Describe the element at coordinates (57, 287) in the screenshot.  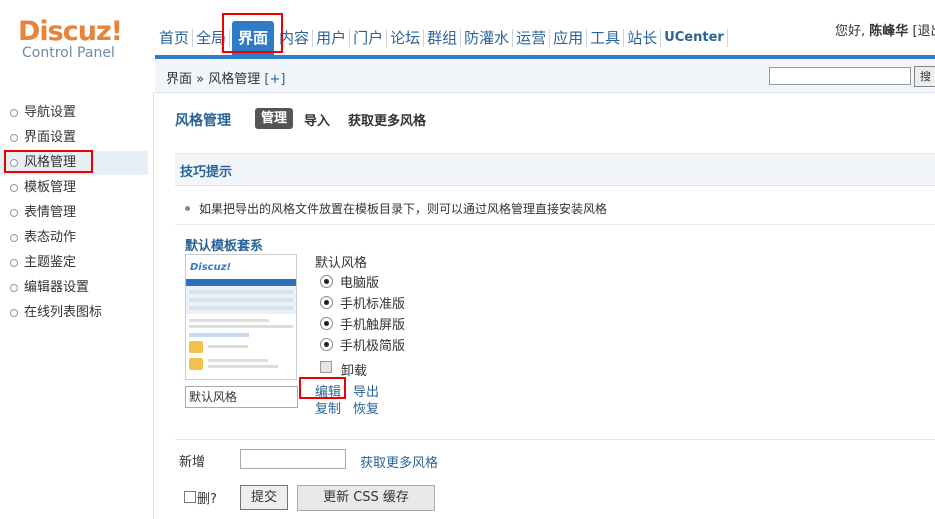
I see `sidebar-item-label: 编辑器设置` at that location.